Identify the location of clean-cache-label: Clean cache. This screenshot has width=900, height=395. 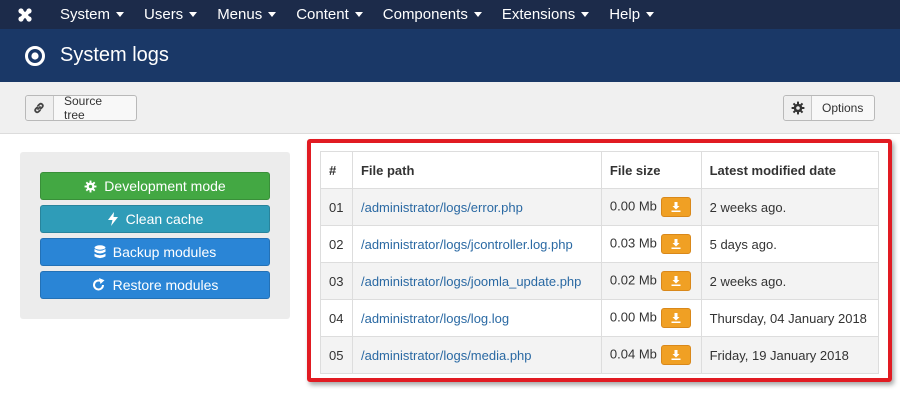
(164, 219).